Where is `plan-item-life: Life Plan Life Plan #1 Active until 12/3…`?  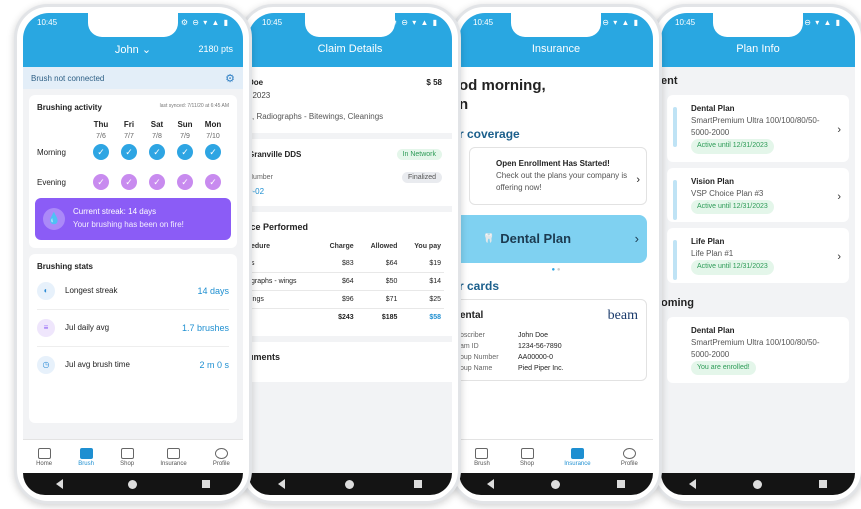 plan-item-life: Life Plan Life Plan #1 Active until 12/3… is located at coordinates (758, 255).